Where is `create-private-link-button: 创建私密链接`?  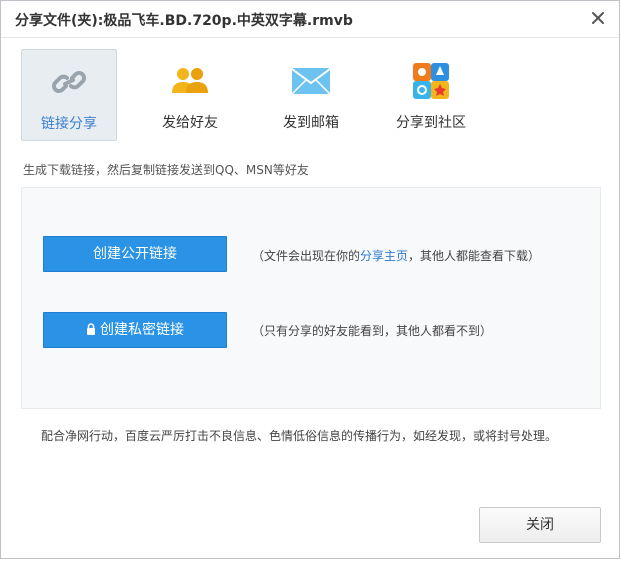 create-private-link-button: 创建私密链接 is located at coordinates (135, 330).